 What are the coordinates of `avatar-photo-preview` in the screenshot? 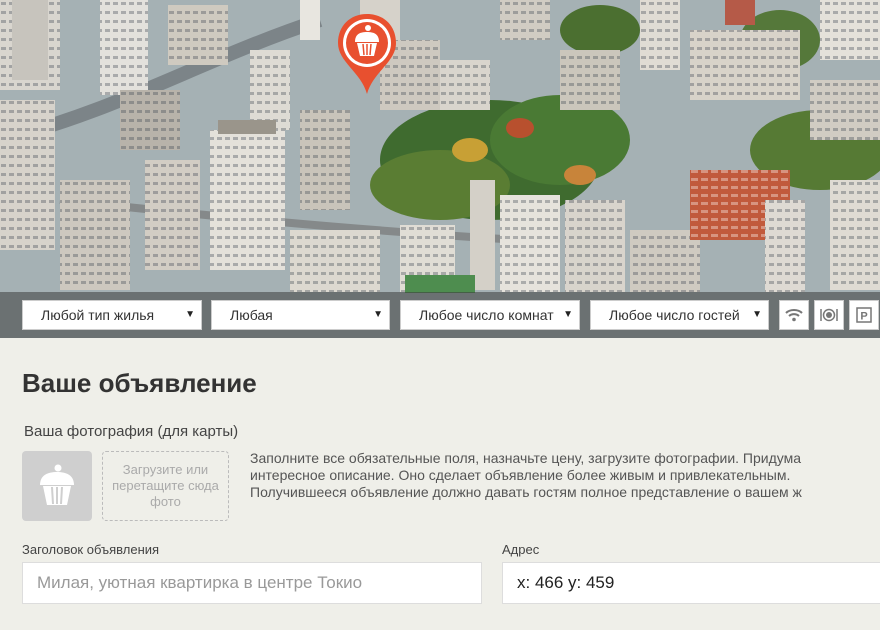 It's located at (57, 486).